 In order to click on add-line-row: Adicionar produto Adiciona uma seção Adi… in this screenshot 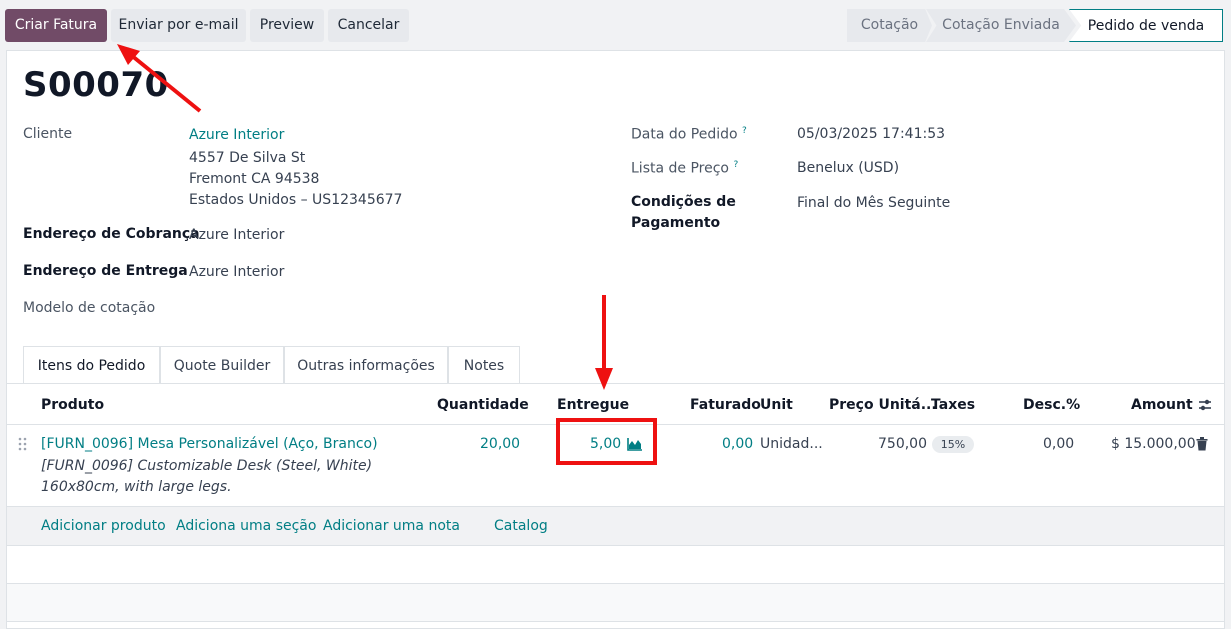, I will do `click(615, 526)`.